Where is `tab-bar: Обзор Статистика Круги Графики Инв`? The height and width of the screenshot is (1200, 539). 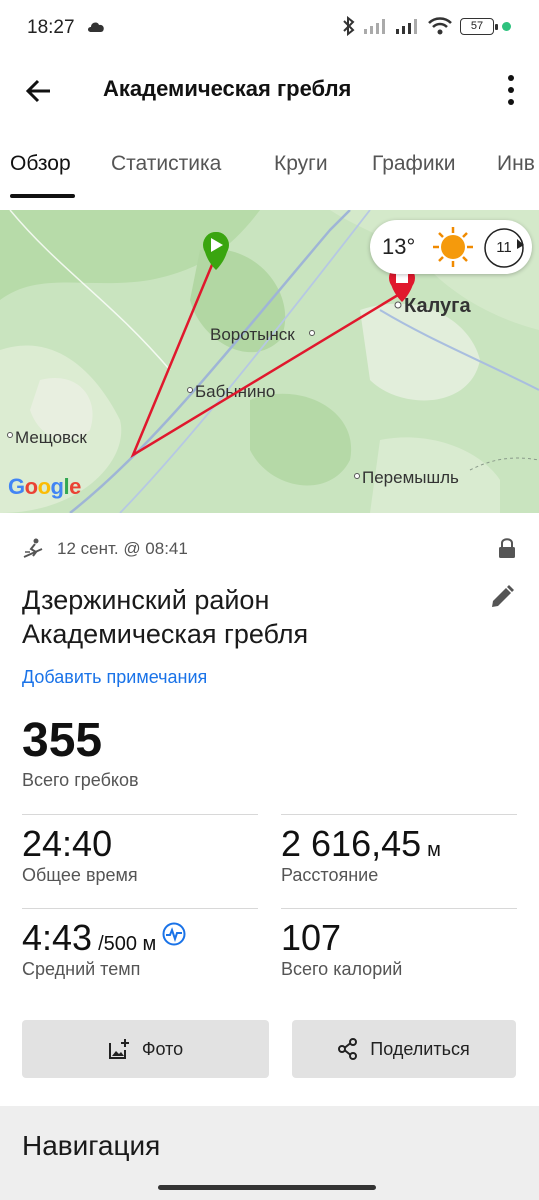
tab-bar: Обзор Статистика Круги Графики Инв is located at coordinates (269, 170).